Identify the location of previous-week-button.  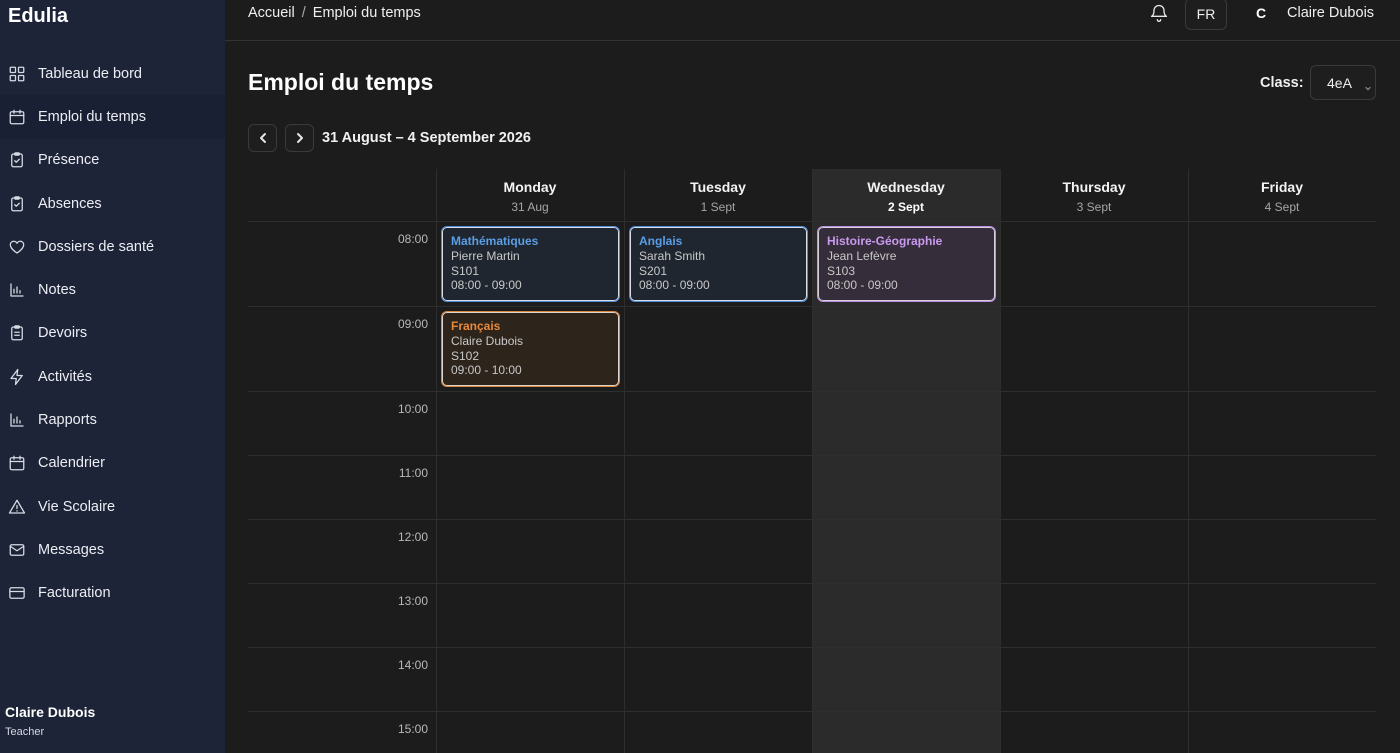
(262, 138).